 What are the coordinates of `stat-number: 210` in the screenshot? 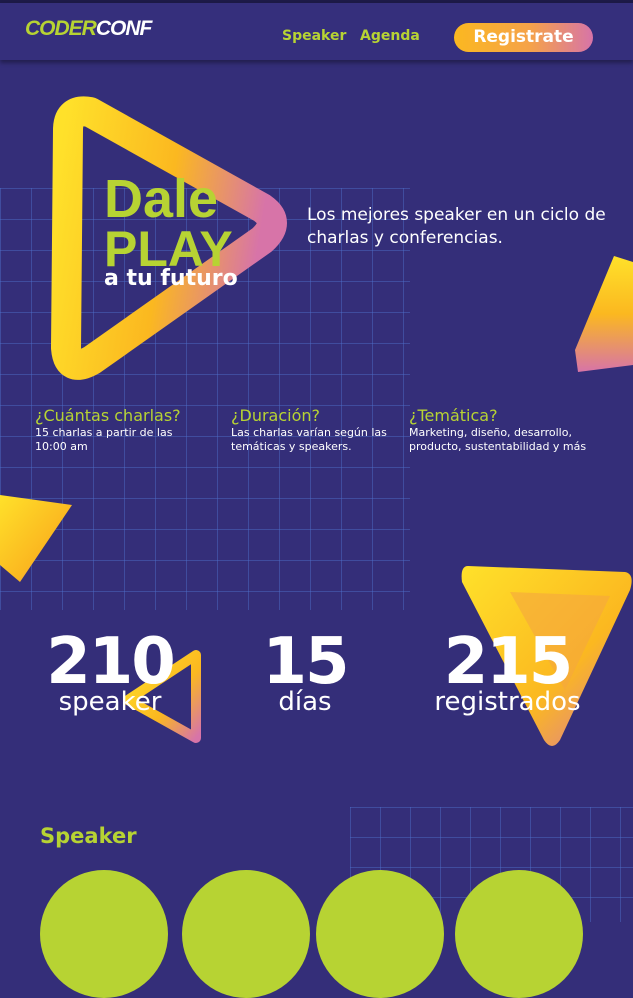 It's located at (111, 662).